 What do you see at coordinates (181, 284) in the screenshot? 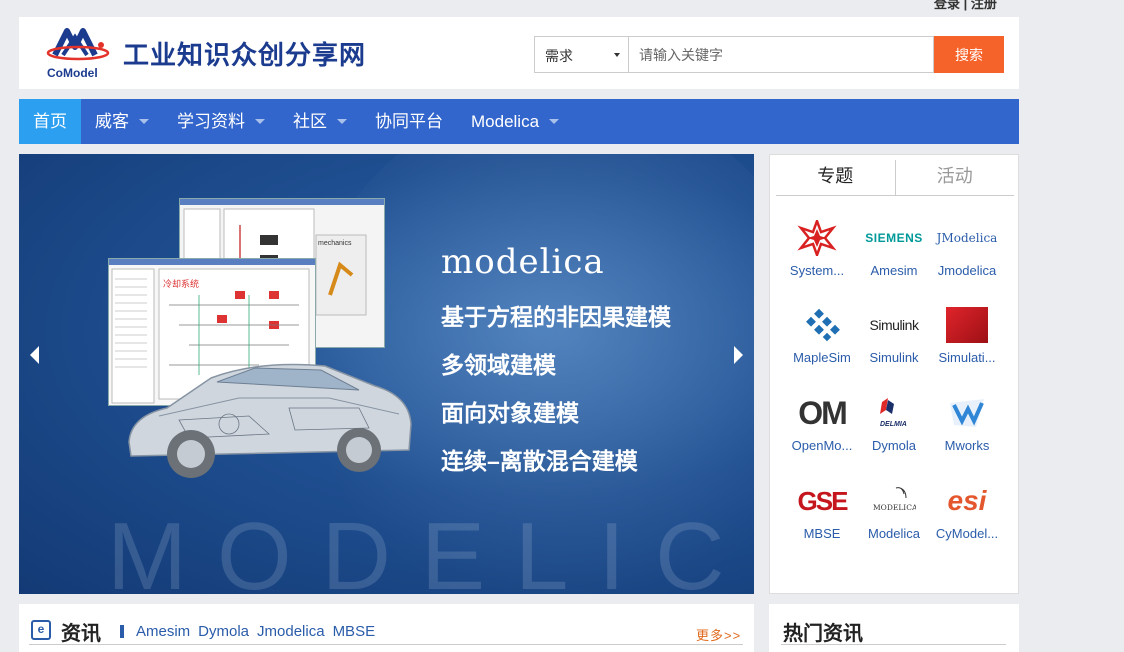
I see `svg-text: 冷却系统` at bounding box center [181, 284].